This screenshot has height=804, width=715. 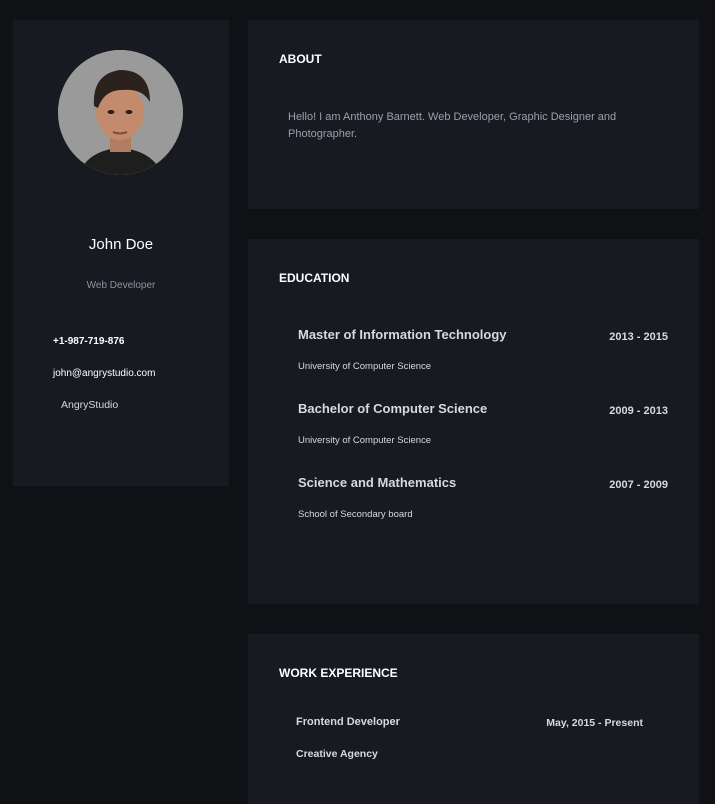 I want to click on avatar-photo-icon, so click(x=120, y=112).